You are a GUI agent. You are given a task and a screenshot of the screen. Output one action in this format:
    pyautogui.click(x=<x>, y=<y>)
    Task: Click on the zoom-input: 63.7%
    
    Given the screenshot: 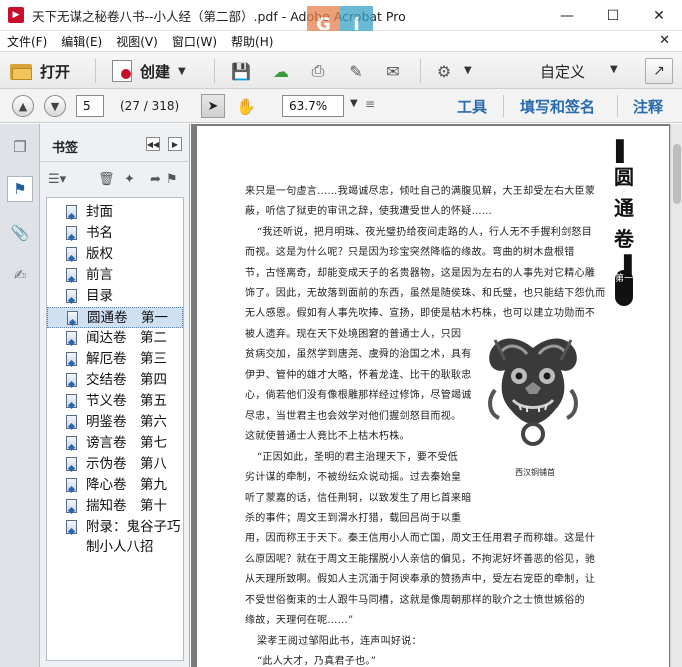 What is the action you would take?
    pyautogui.click(x=313, y=106)
    